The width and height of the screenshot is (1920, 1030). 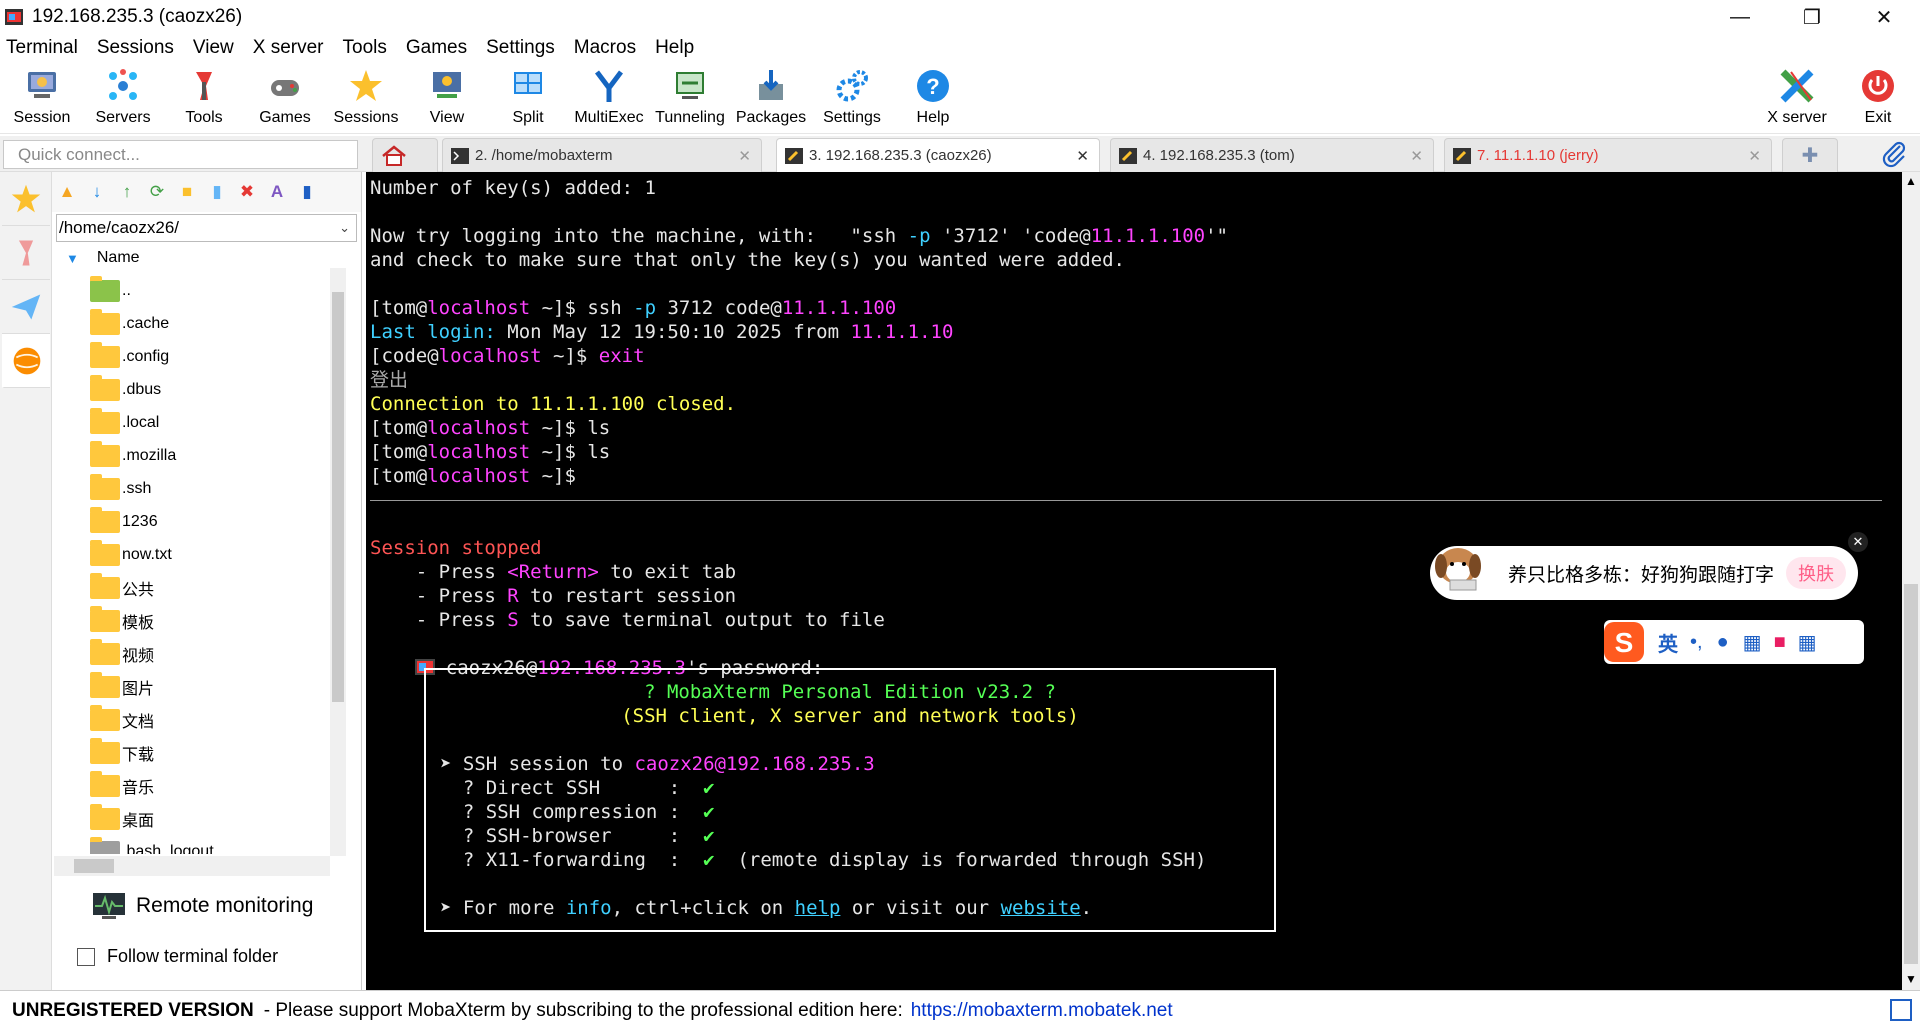 I want to click on menu-terminal: Terminal, so click(x=44, y=48).